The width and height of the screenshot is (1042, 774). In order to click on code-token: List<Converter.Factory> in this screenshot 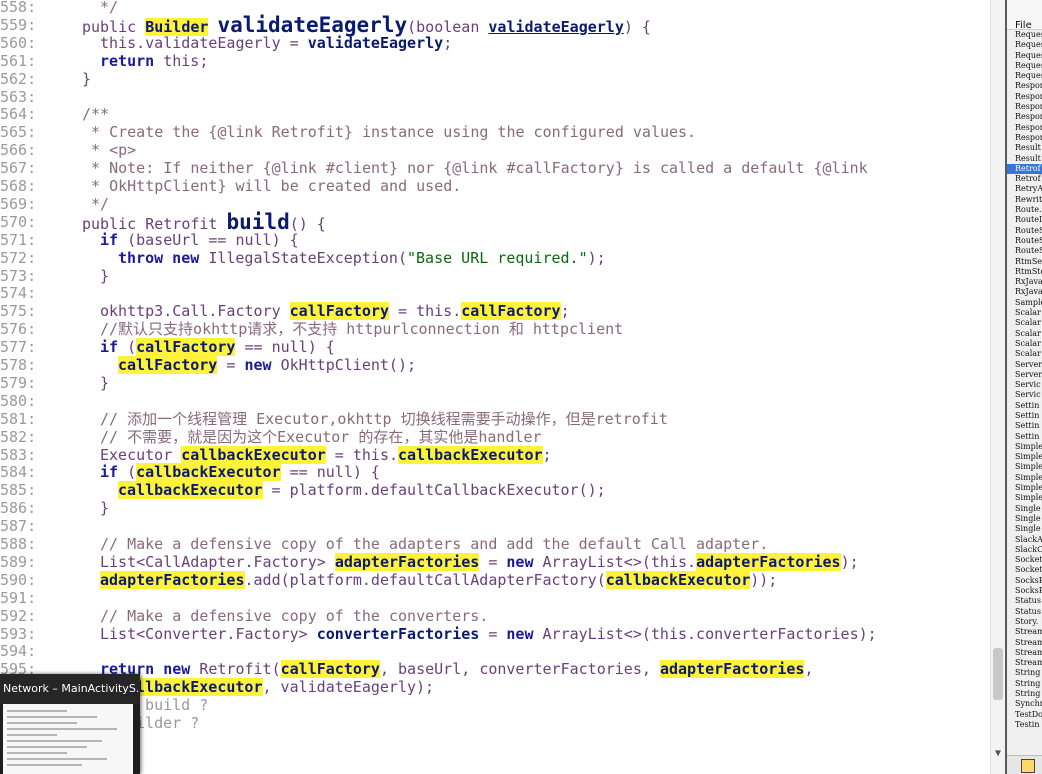, I will do `click(208, 633)`.